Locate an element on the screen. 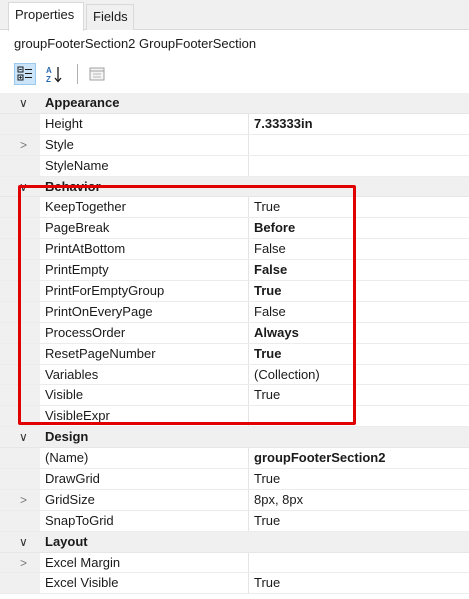  property-value: (Collection) is located at coordinates (358, 374).